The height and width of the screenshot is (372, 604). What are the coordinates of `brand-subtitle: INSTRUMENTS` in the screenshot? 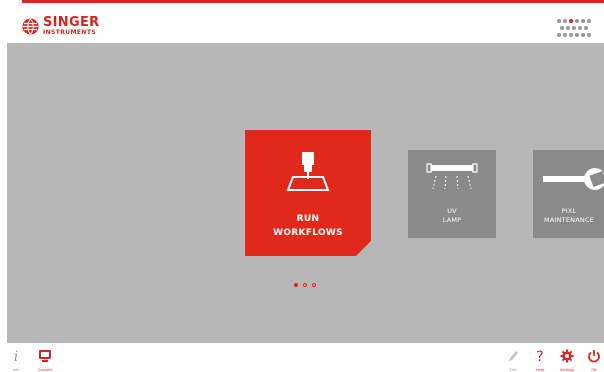 It's located at (70, 32).